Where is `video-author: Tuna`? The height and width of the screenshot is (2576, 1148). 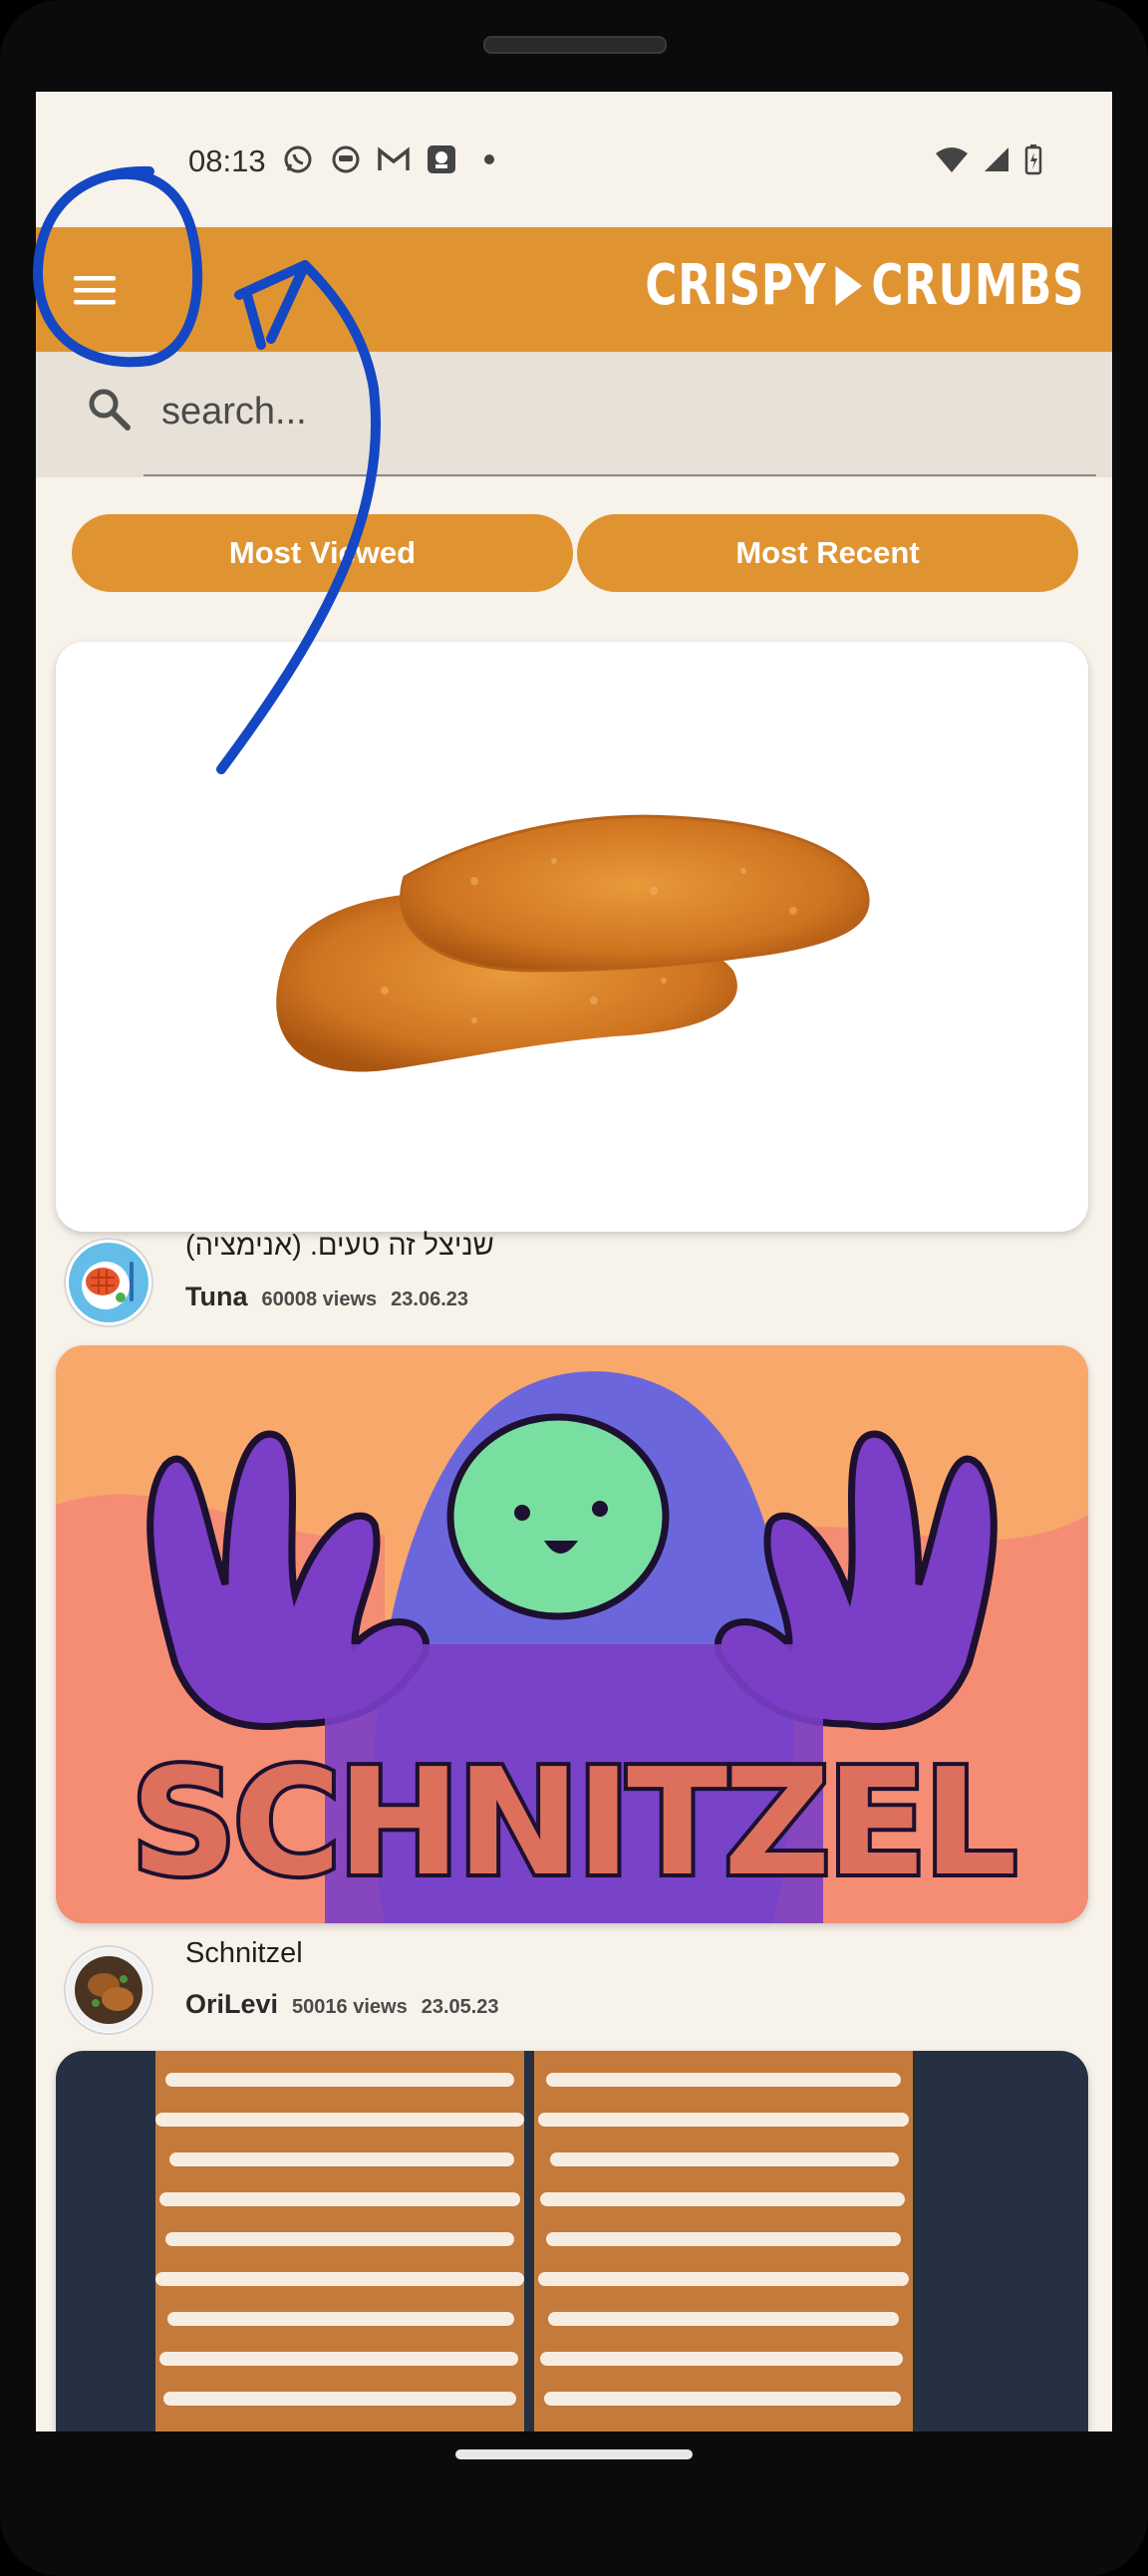 video-author: Tuna is located at coordinates (216, 1297).